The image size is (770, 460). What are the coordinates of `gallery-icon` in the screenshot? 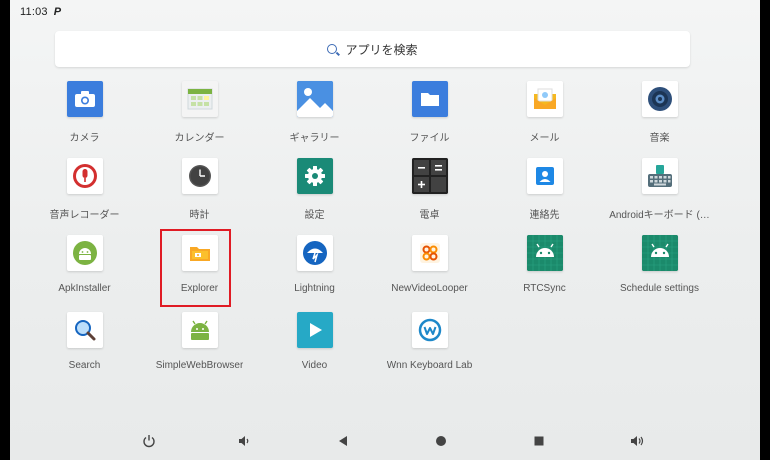 It's located at (314, 99).